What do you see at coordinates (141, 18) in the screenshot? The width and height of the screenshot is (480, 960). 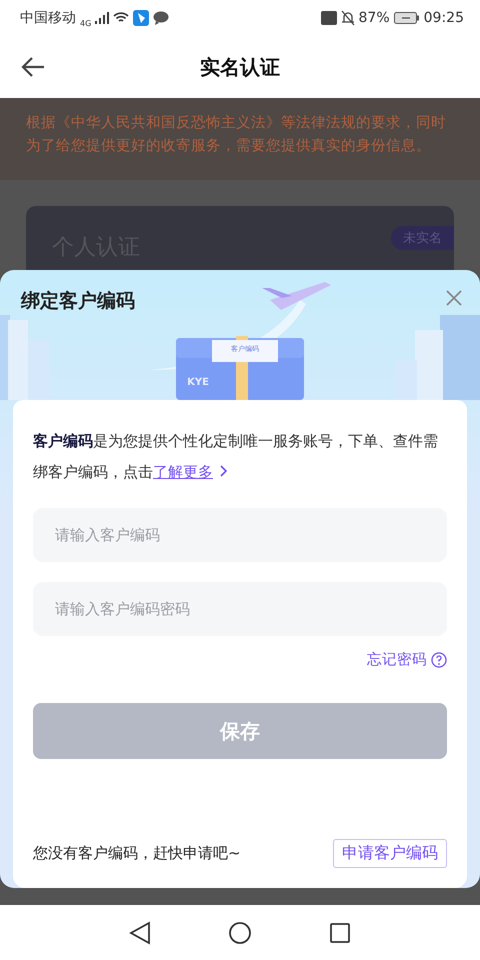 I see `app-icon` at bounding box center [141, 18].